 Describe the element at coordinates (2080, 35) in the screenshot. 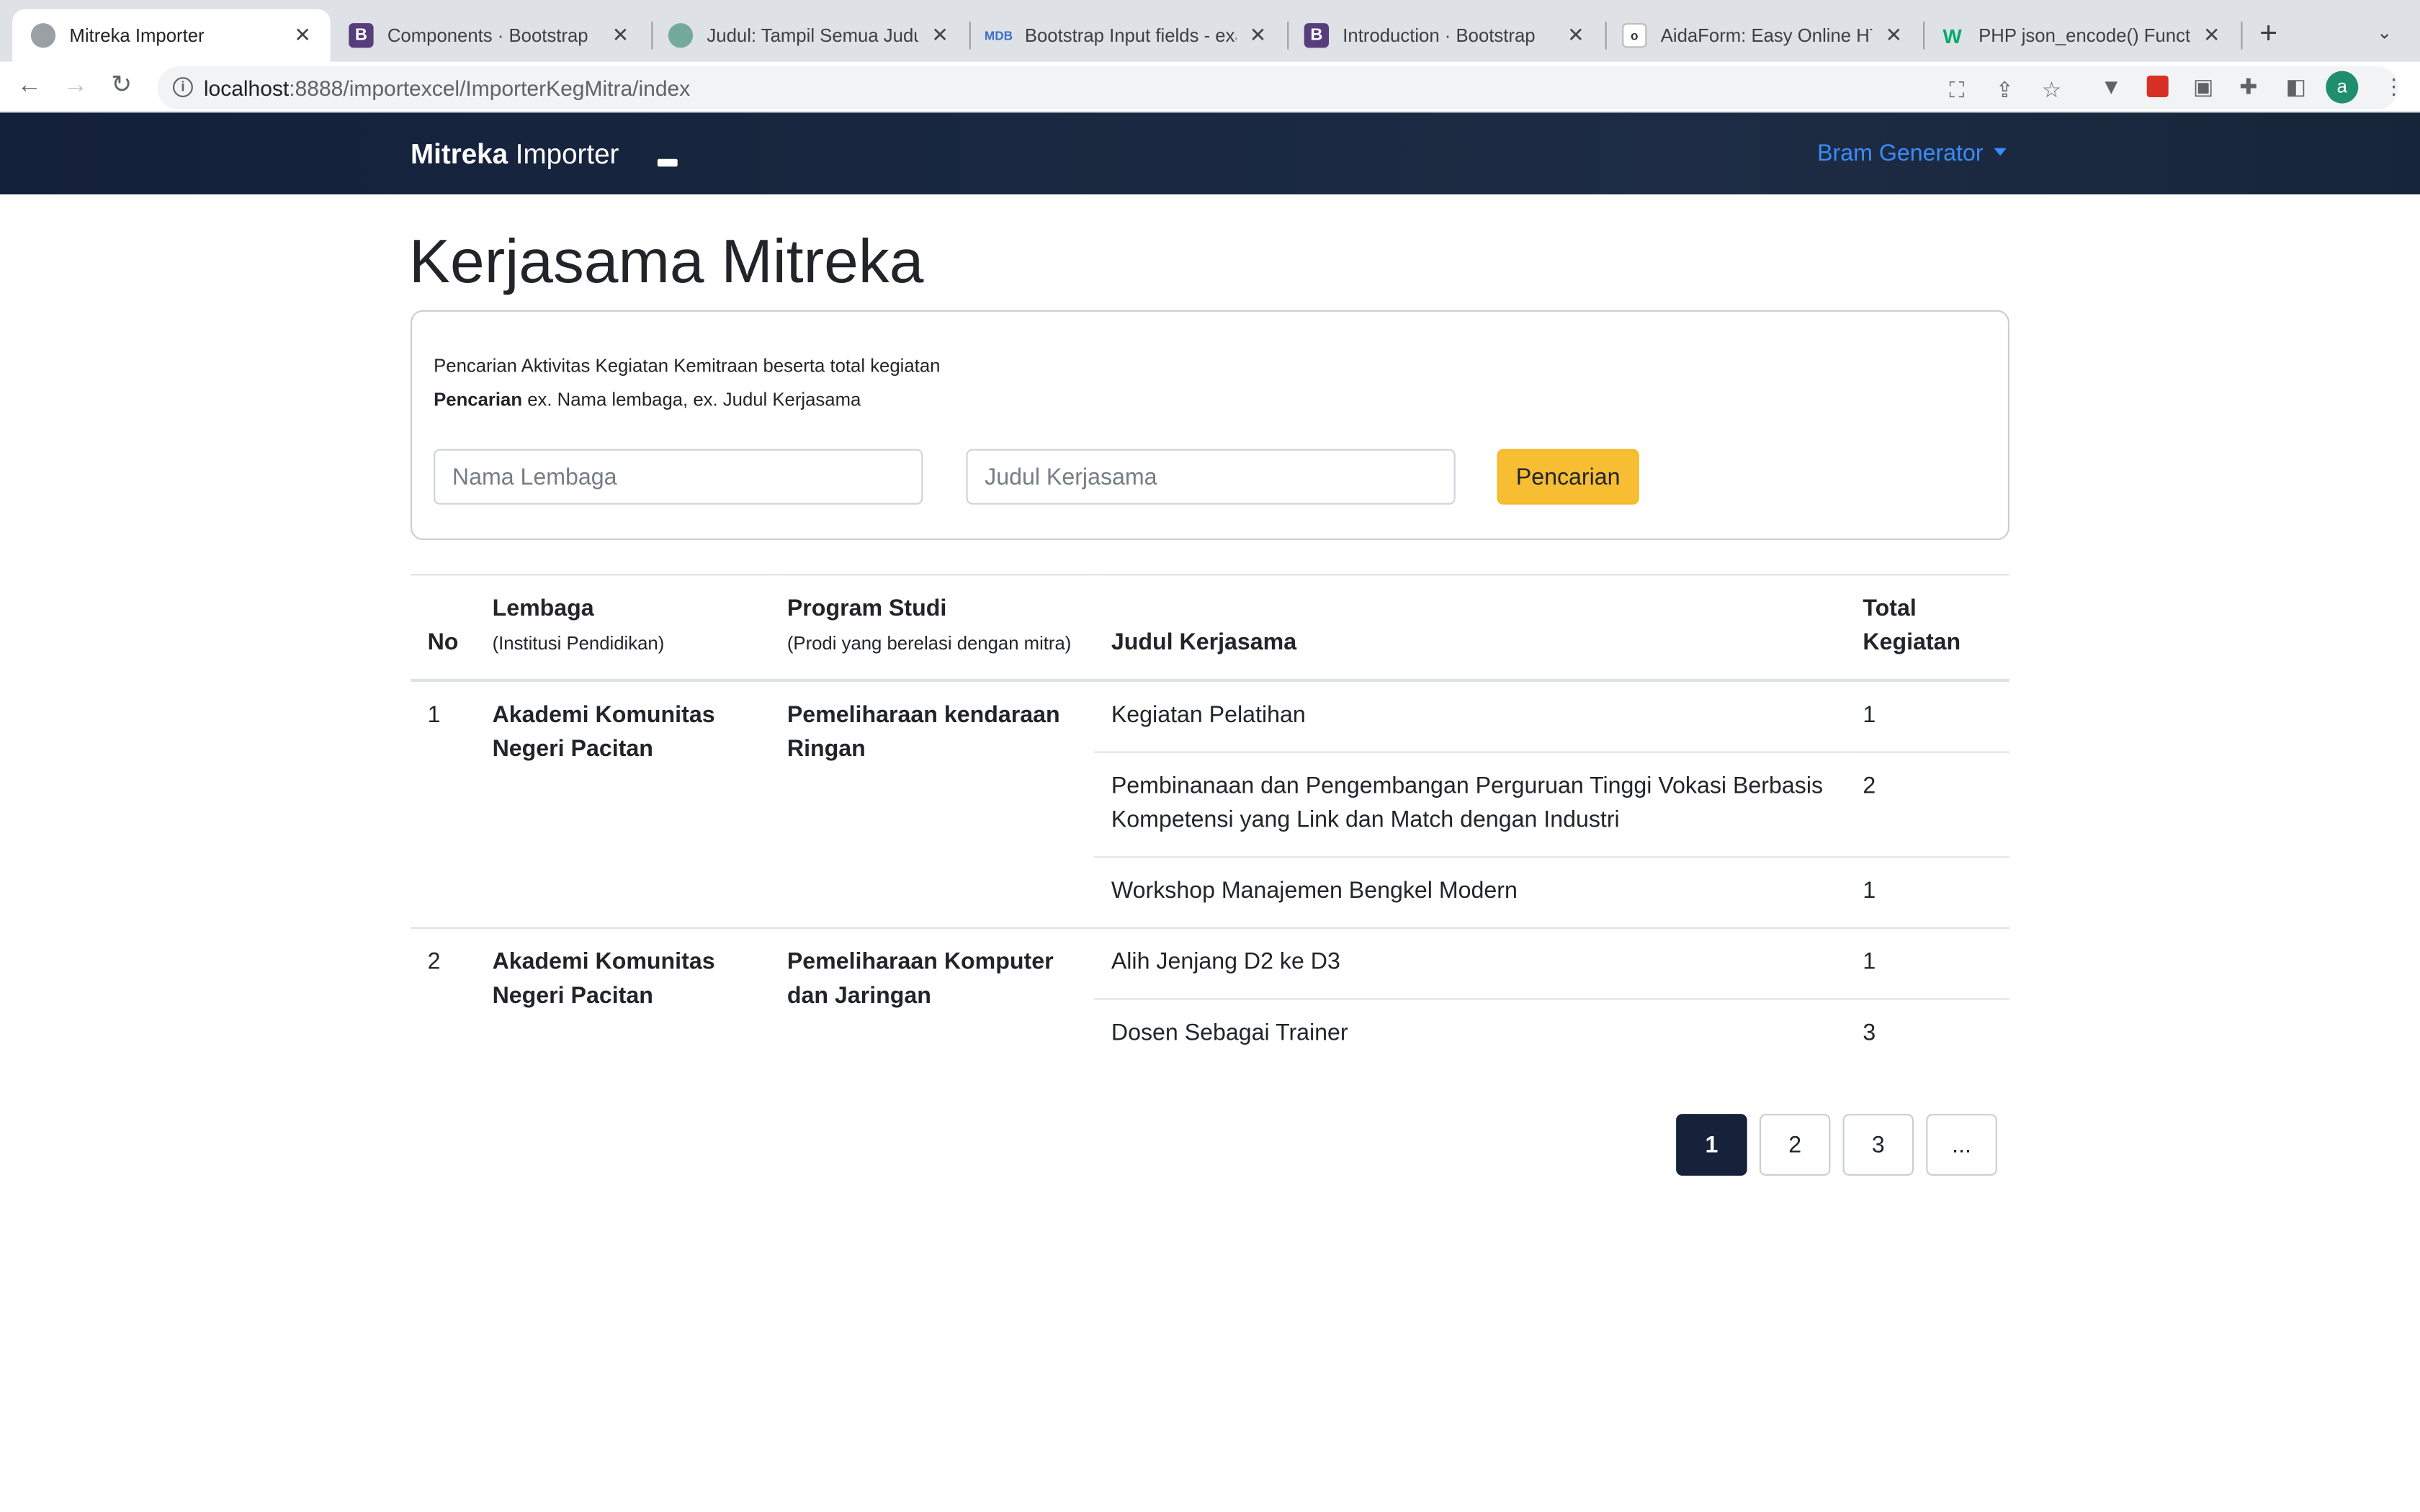

I see `tab-php-json-encode: W PHP json_encode() Functio ✕` at that location.